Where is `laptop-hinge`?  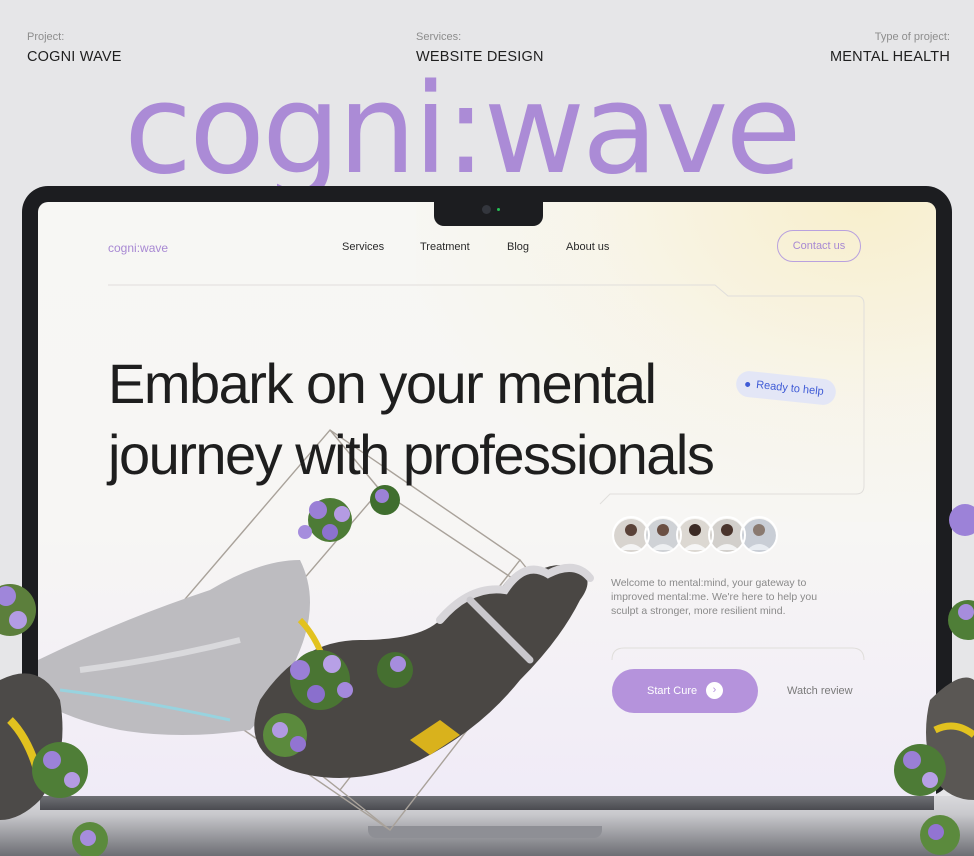 laptop-hinge is located at coordinates (485, 832).